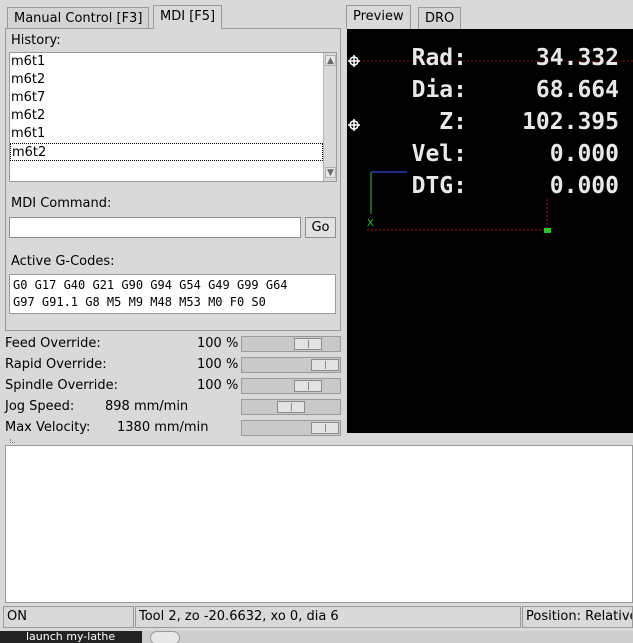 This screenshot has width=633, height=643. I want to click on tab-dro: DRO, so click(440, 18).